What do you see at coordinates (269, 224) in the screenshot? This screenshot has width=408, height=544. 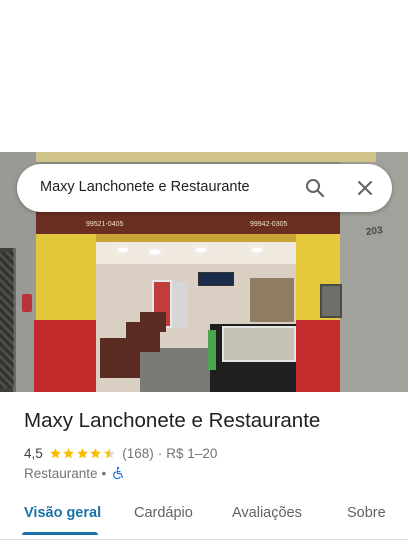 I see `photo-sign-phone-right: 99942-0305` at bounding box center [269, 224].